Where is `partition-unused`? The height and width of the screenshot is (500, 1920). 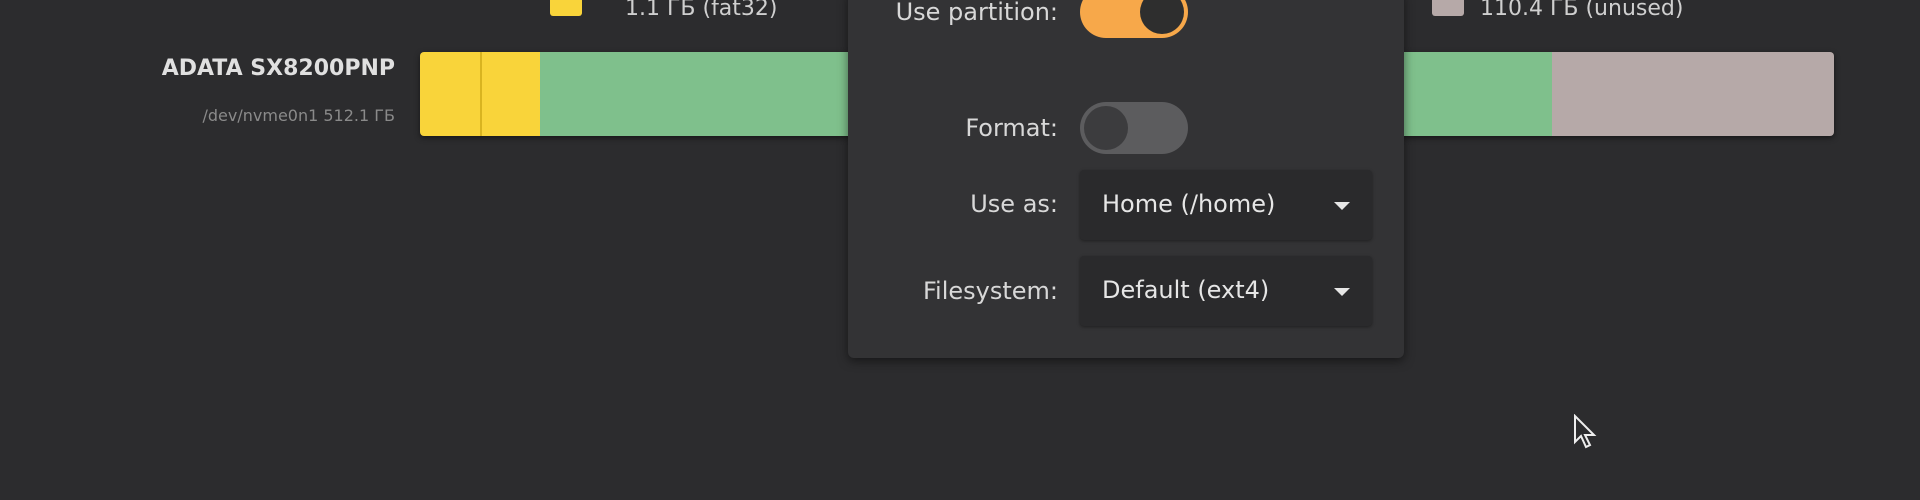
partition-unused is located at coordinates (1693, 94).